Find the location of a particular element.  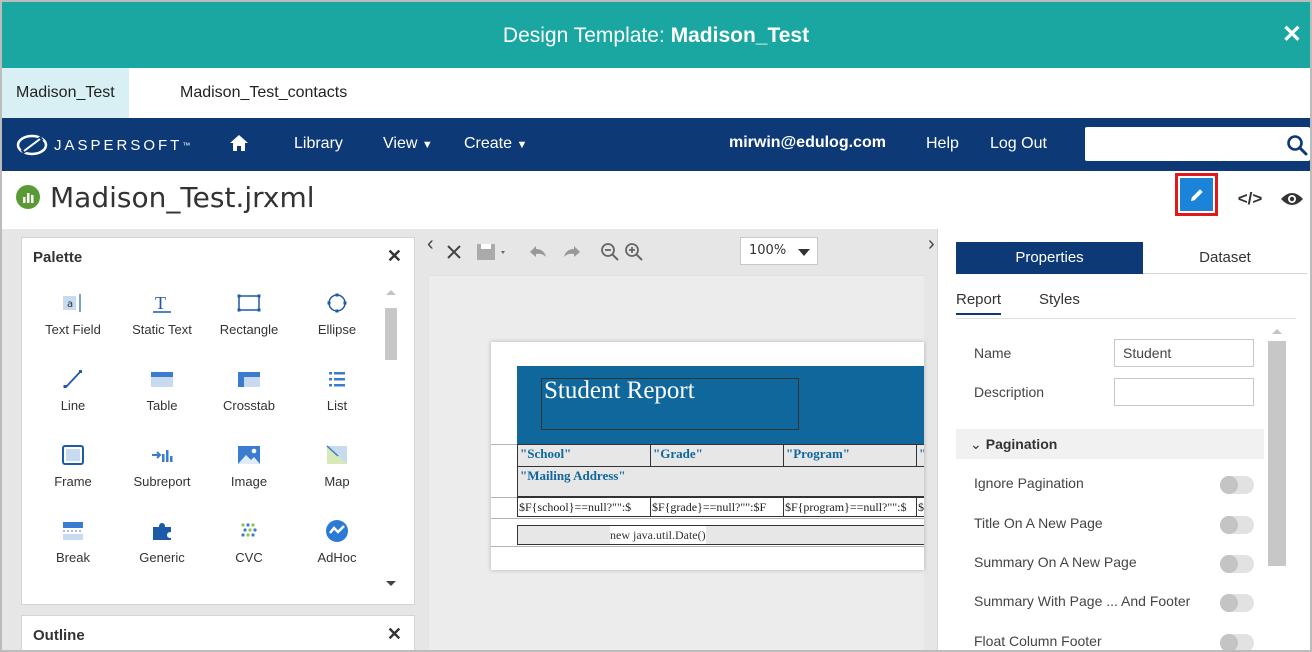

palette-item-adhoc: AdHoc is located at coordinates (337, 553).